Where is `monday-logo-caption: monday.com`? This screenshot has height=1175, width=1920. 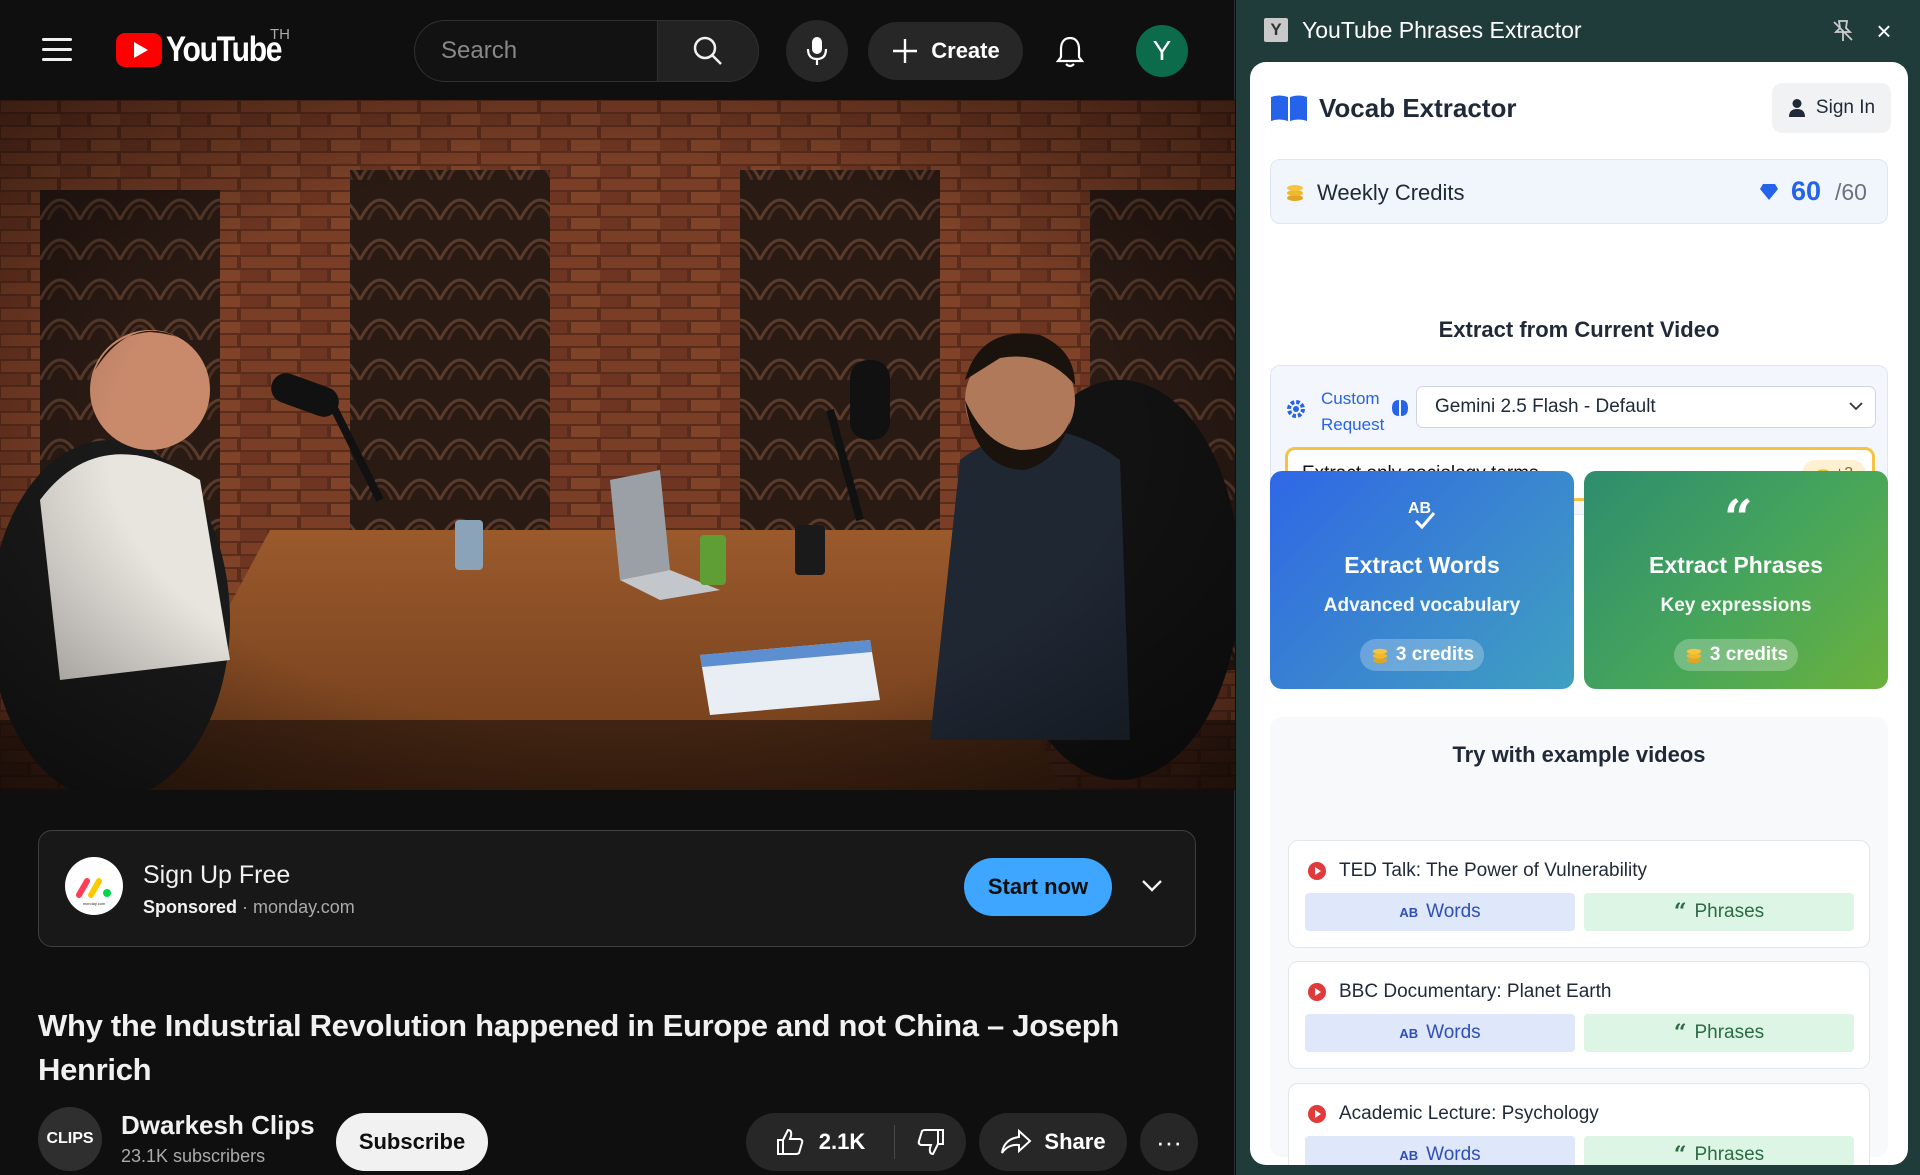
monday-logo-caption: monday.com is located at coordinates (94, 903).